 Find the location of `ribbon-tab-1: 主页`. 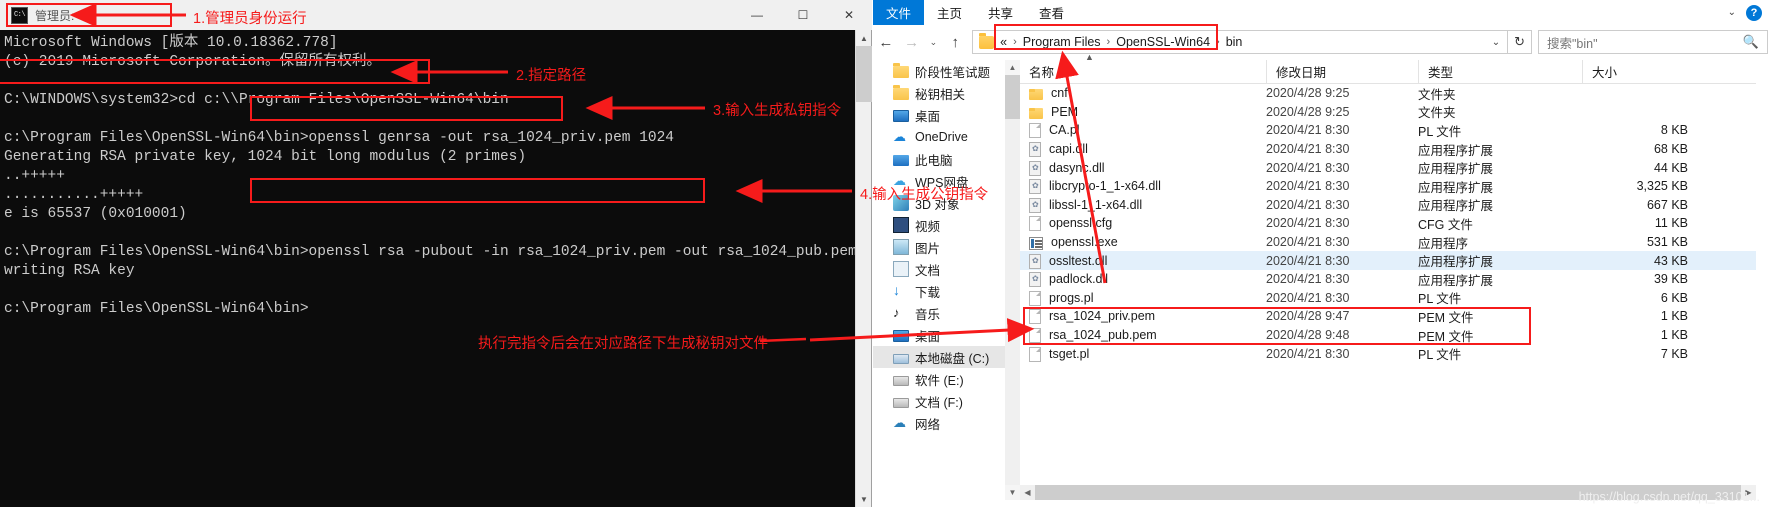

ribbon-tab-1: 主页 is located at coordinates (949, 12).